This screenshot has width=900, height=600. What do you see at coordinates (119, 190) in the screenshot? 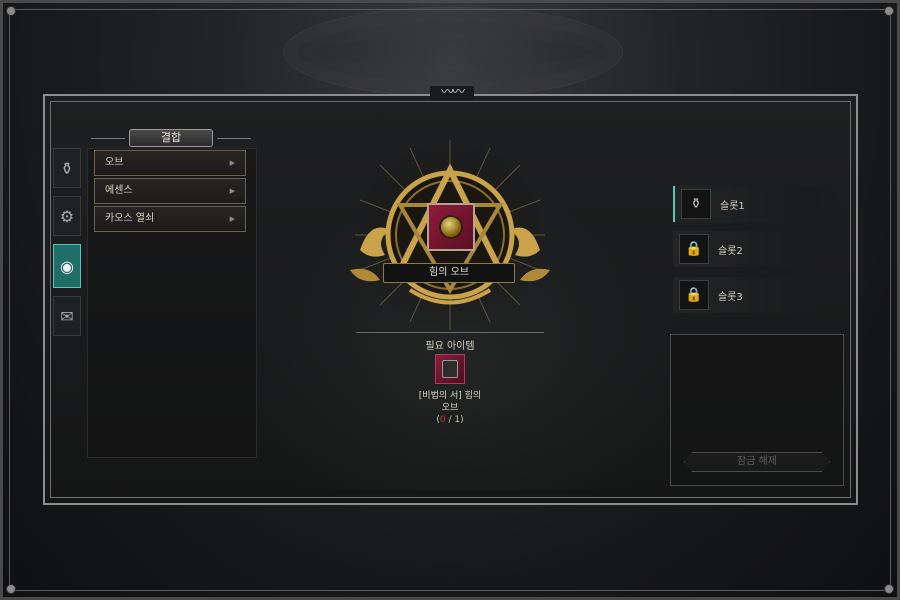
I see `category-label: 에센스` at bounding box center [119, 190].